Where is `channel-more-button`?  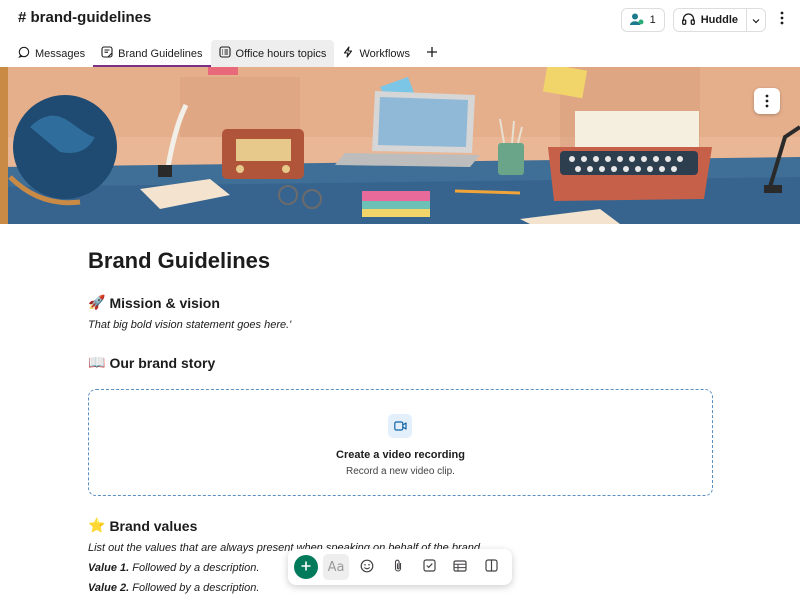 channel-more-button is located at coordinates (782, 20).